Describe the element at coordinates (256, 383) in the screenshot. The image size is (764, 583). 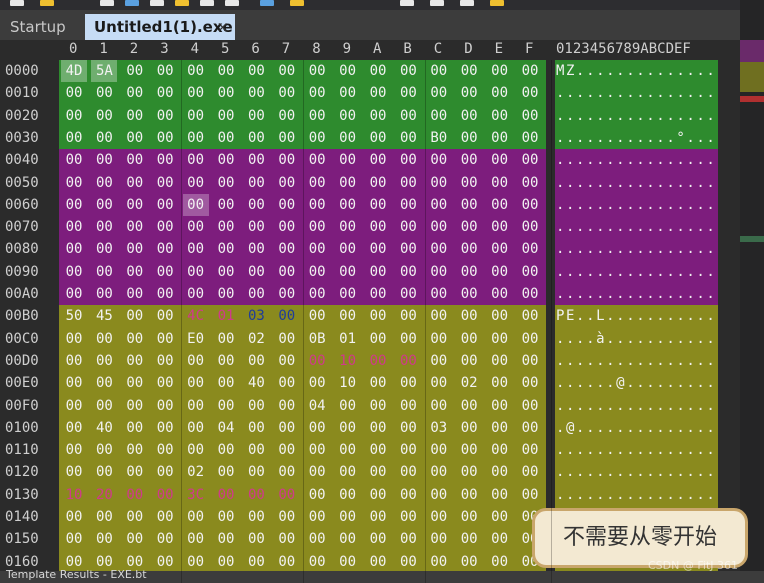
I see `hex-byte: 40` at that location.